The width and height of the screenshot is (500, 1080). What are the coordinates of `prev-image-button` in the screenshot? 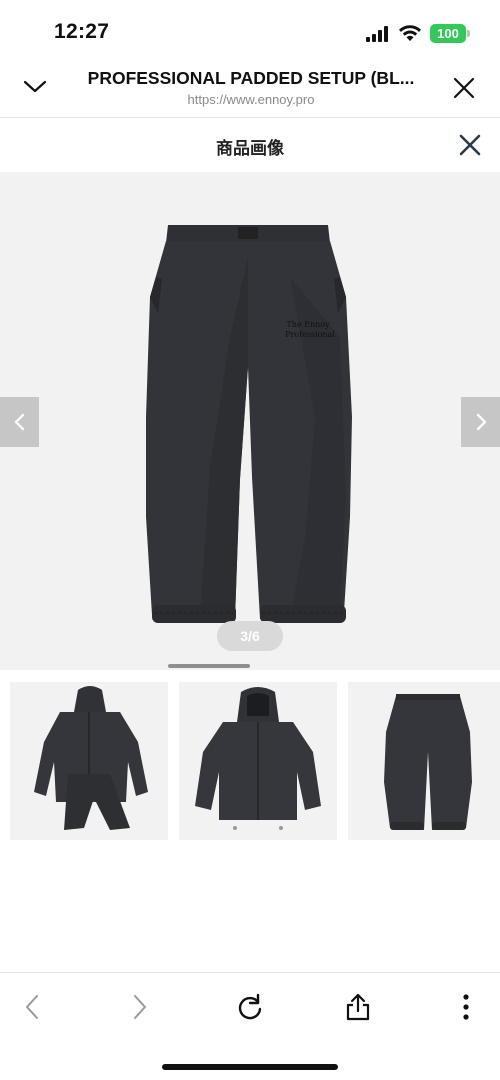 It's located at (19, 422).